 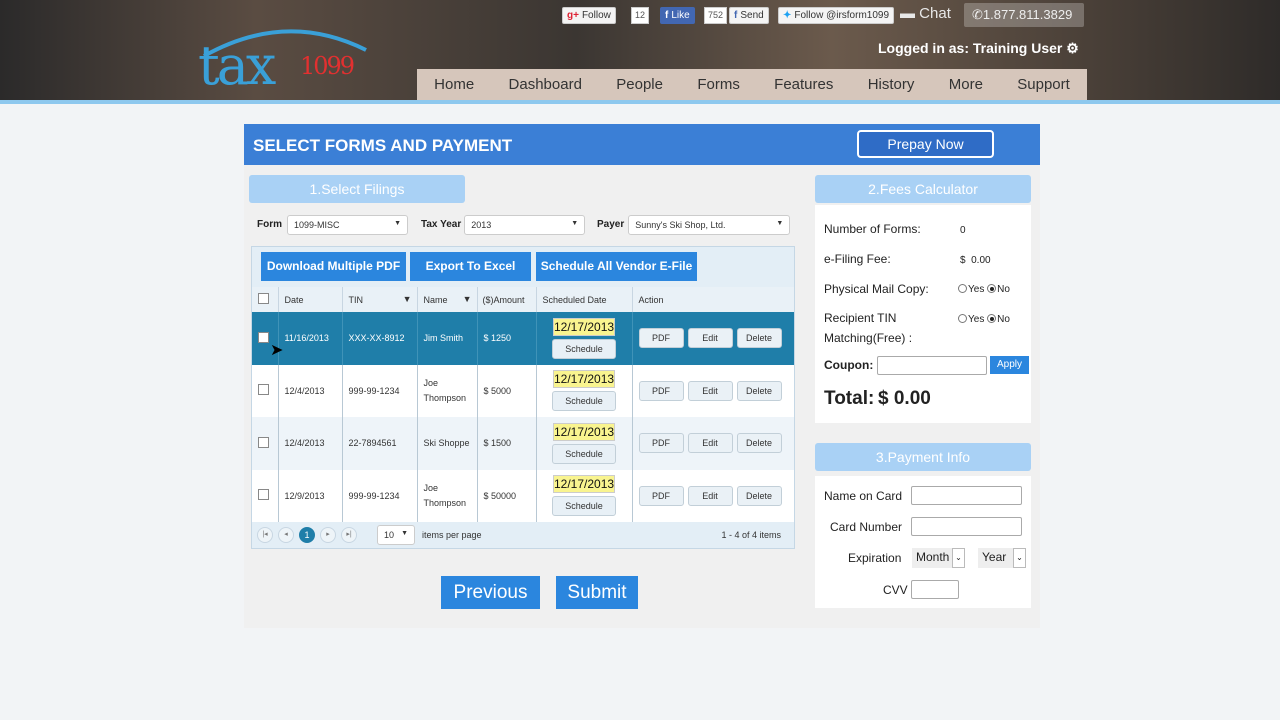 What do you see at coordinates (866, 527) in the screenshot?
I see `card-number-label: Card Number` at bounding box center [866, 527].